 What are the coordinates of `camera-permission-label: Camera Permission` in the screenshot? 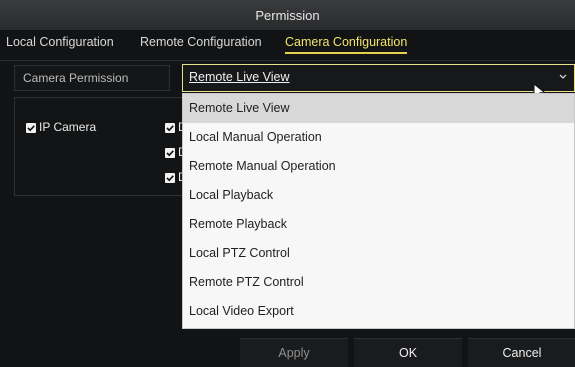 It's located at (92, 78).